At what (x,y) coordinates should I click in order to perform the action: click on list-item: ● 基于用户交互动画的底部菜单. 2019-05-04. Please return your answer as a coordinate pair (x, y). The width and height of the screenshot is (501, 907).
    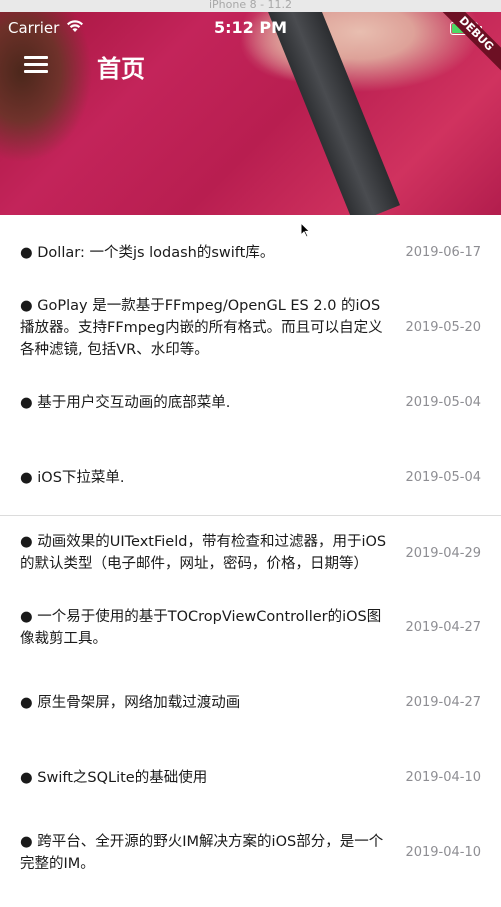
    Looking at the image, I should click on (250, 402).